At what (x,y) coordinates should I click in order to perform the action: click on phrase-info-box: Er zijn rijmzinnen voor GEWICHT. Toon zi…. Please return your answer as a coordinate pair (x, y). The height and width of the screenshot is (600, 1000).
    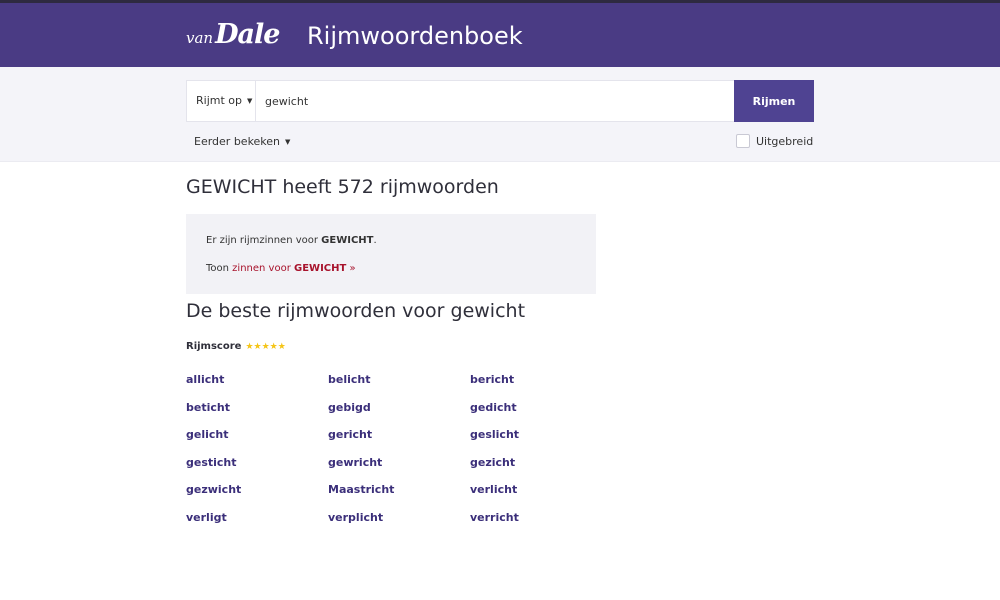
    Looking at the image, I should click on (391, 254).